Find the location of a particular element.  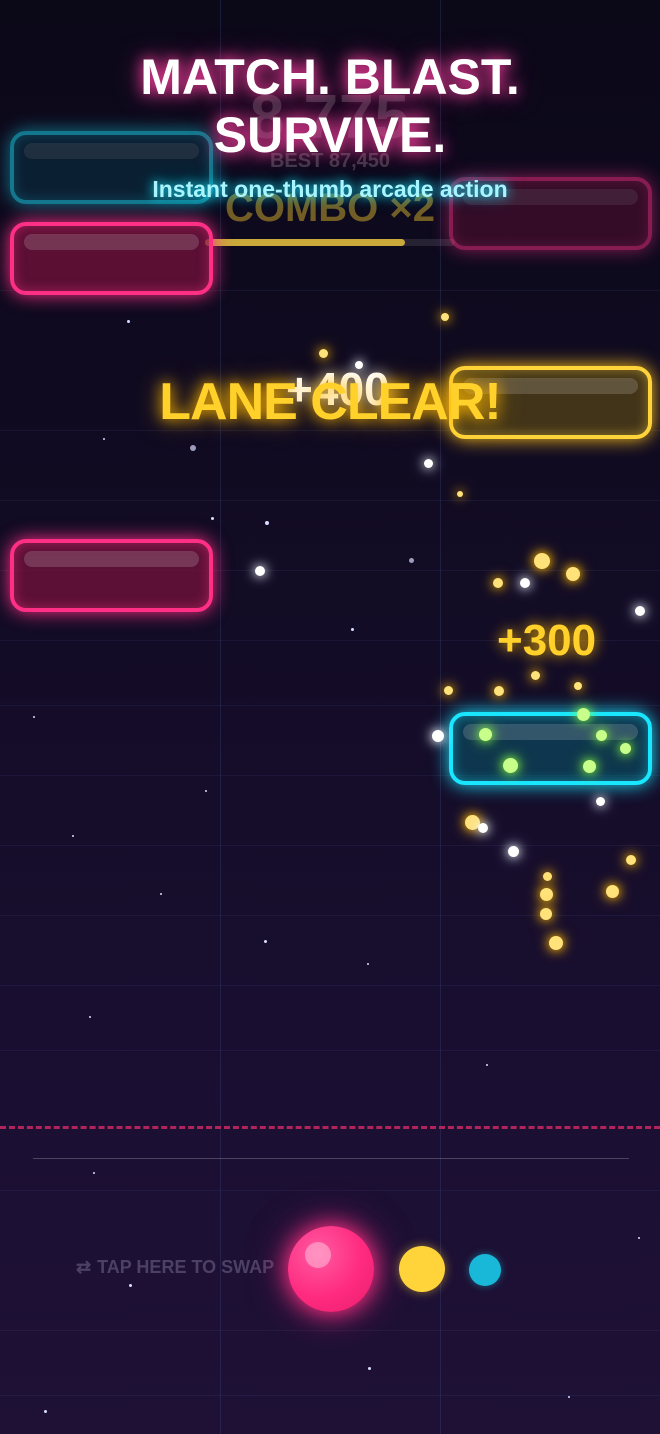

control-divider is located at coordinates (331, 1158).